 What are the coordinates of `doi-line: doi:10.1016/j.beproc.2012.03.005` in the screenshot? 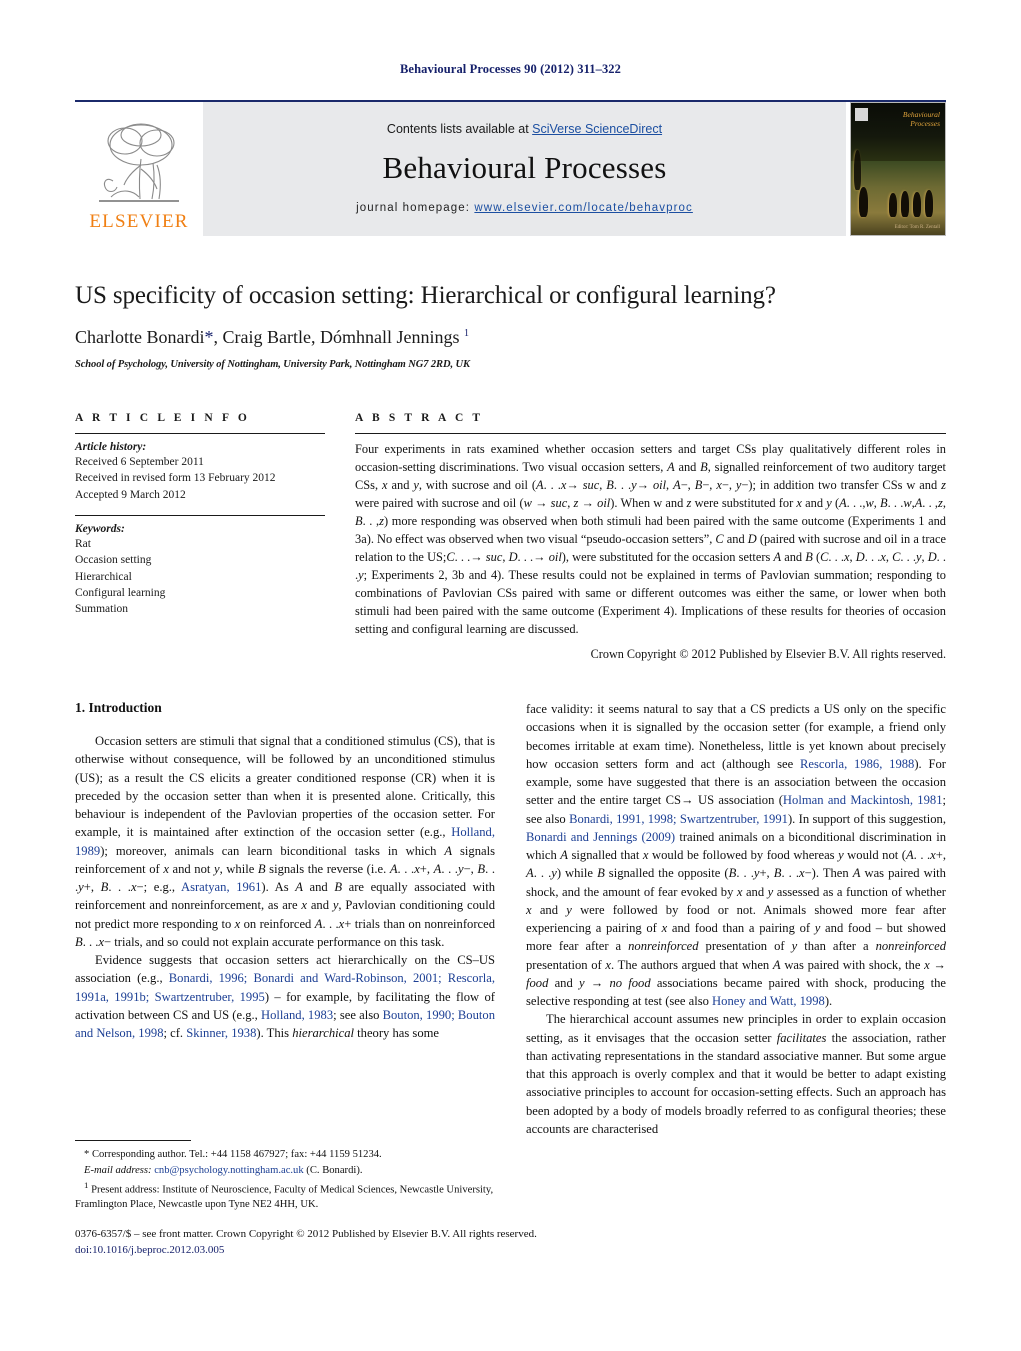 It's located at (325, 1251).